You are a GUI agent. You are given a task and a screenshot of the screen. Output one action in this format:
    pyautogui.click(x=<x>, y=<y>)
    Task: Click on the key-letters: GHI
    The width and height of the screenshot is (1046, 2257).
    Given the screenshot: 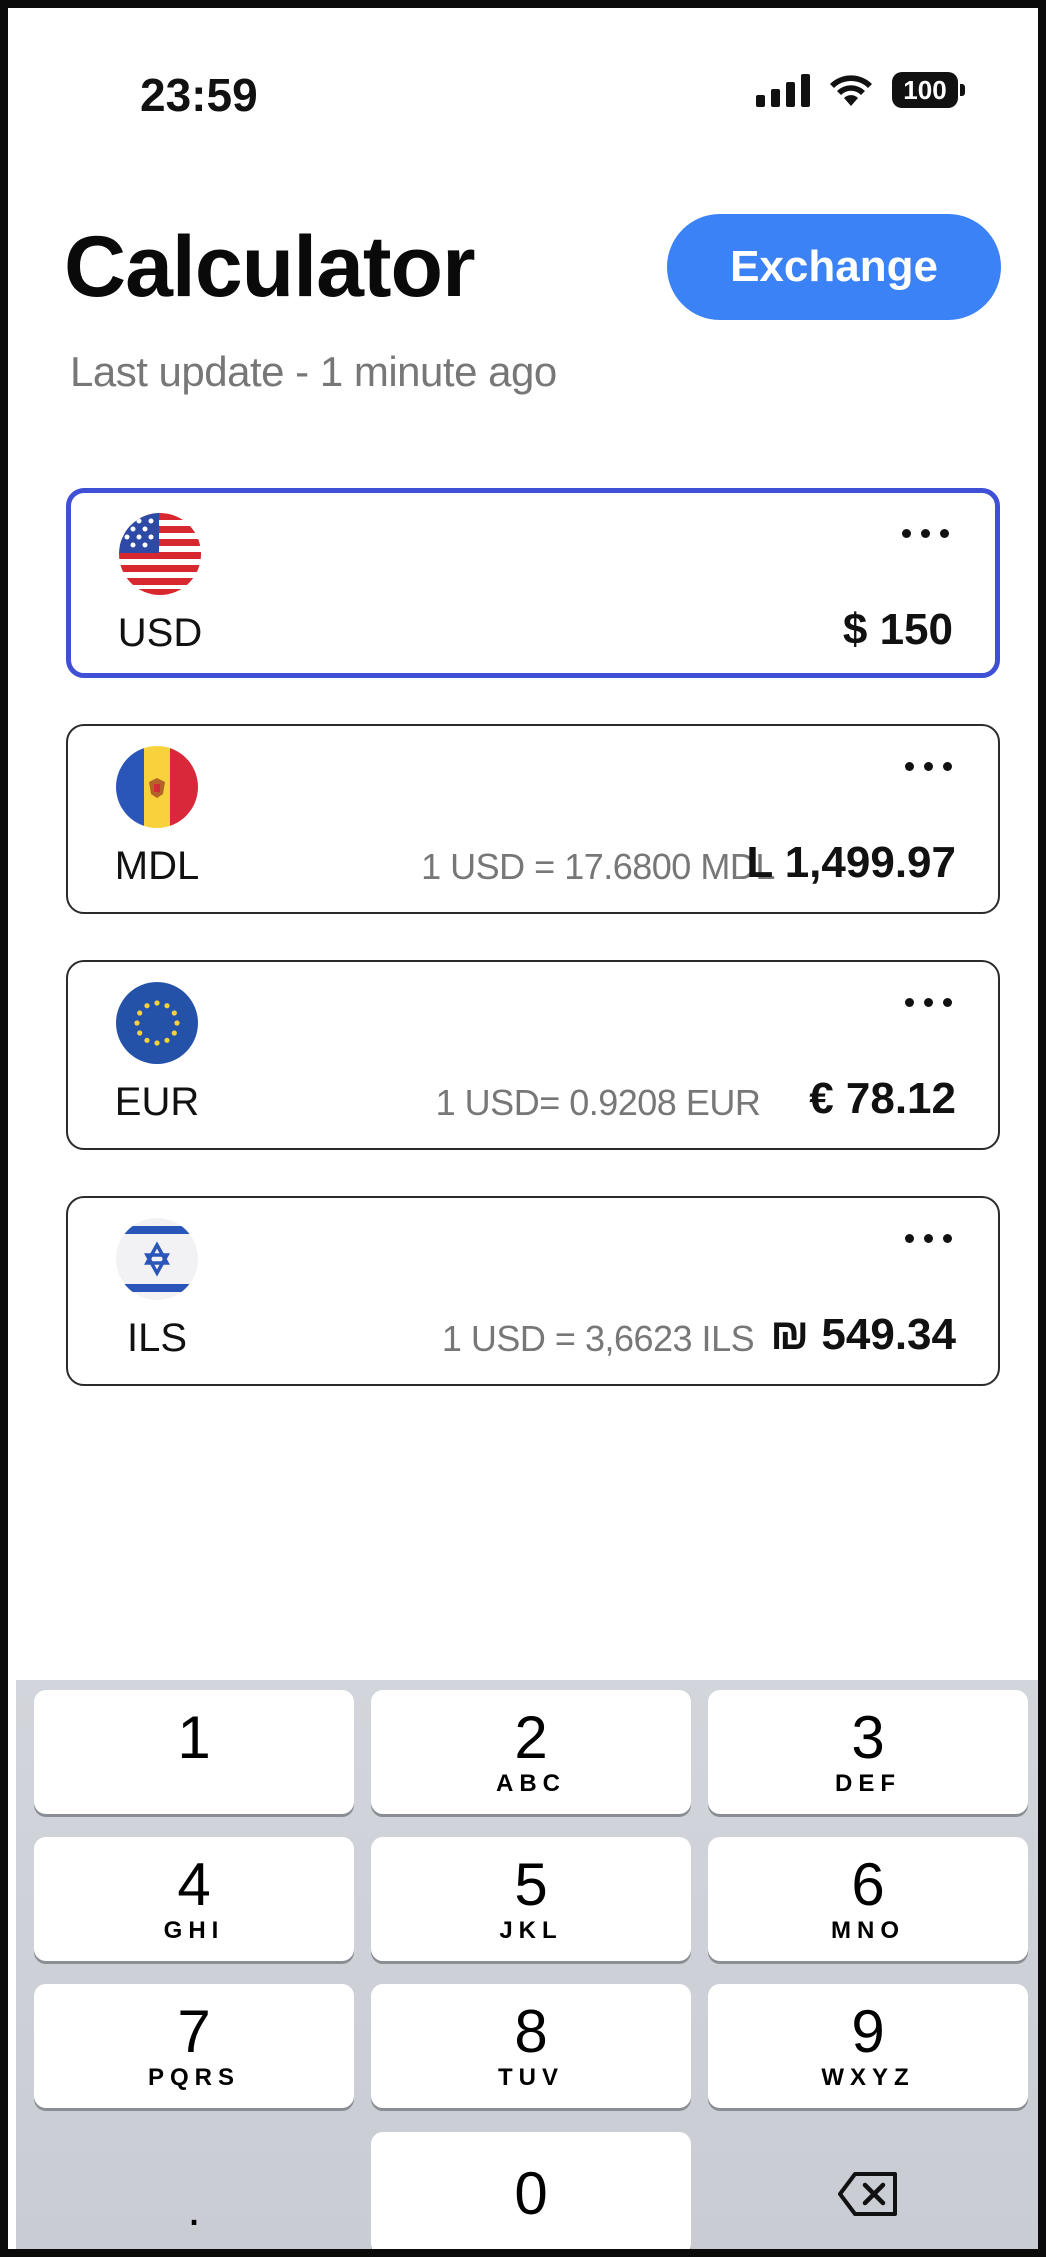 What is the action you would take?
    pyautogui.click(x=194, y=1930)
    